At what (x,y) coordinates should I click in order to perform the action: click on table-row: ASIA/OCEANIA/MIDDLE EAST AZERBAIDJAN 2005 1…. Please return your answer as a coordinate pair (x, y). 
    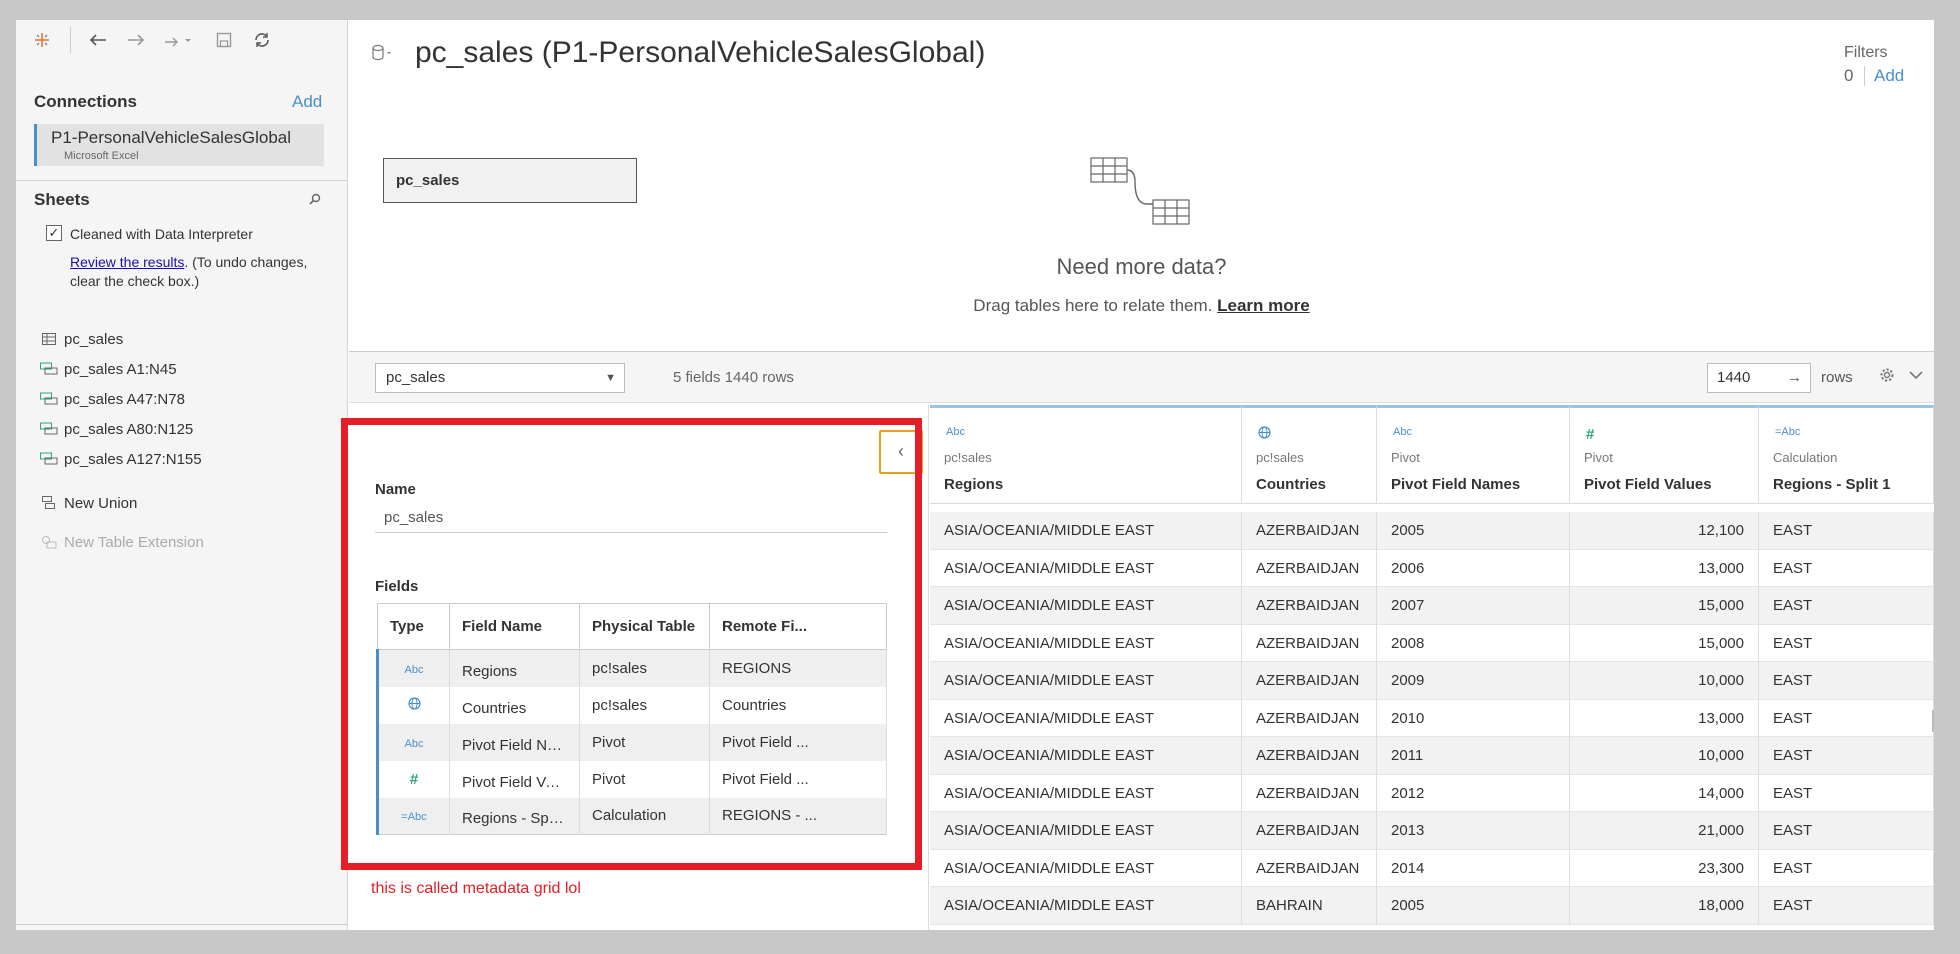
    Looking at the image, I should click on (1432, 531).